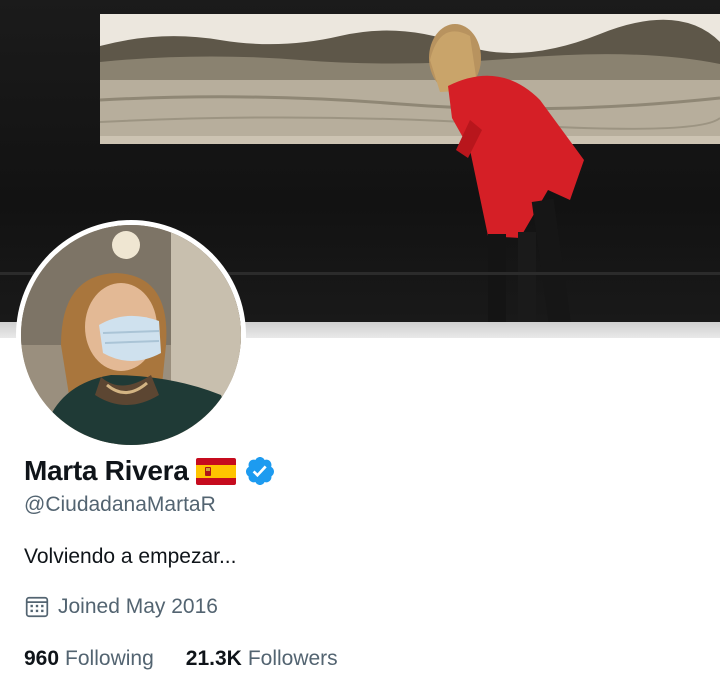 Image resolution: width=720 pixels, height=691 pixels. Describe the element at coordinates (106, 470) in the screenshot. I see `profile-display-name: Marta Rivera` at that location.